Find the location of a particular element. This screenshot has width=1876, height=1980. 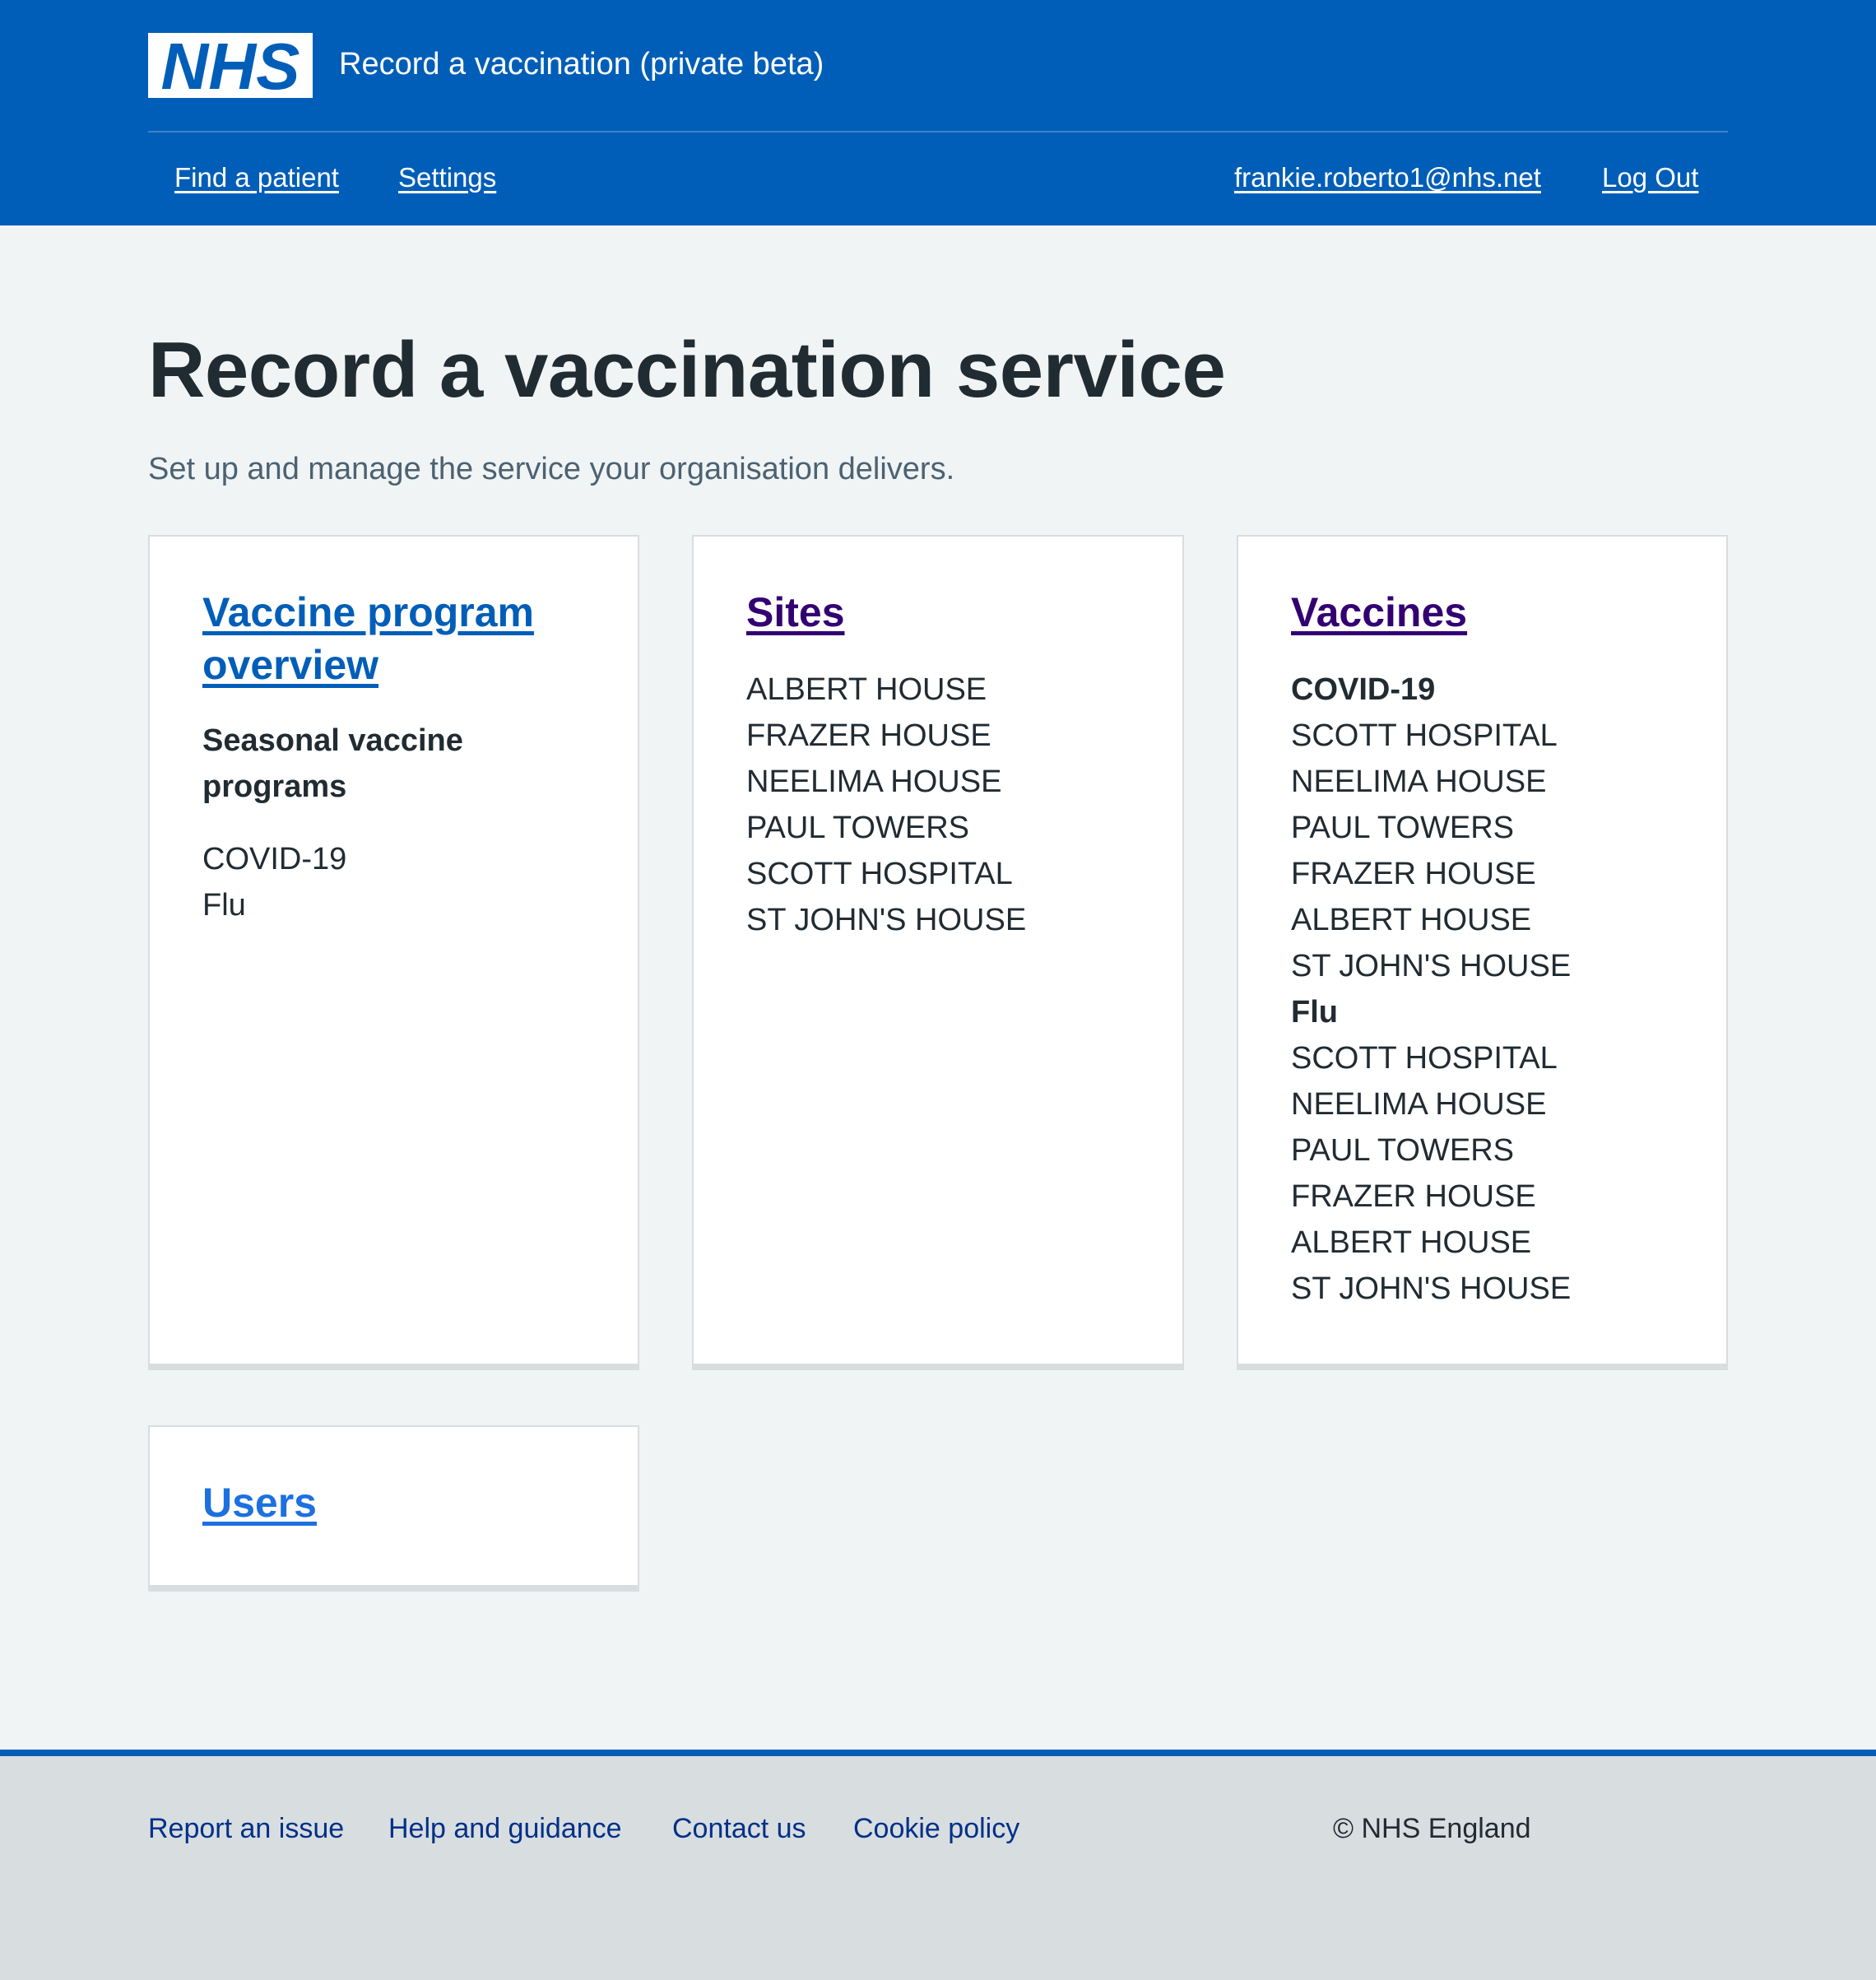

sites-link: Sites is located at coordinates (795, 612).